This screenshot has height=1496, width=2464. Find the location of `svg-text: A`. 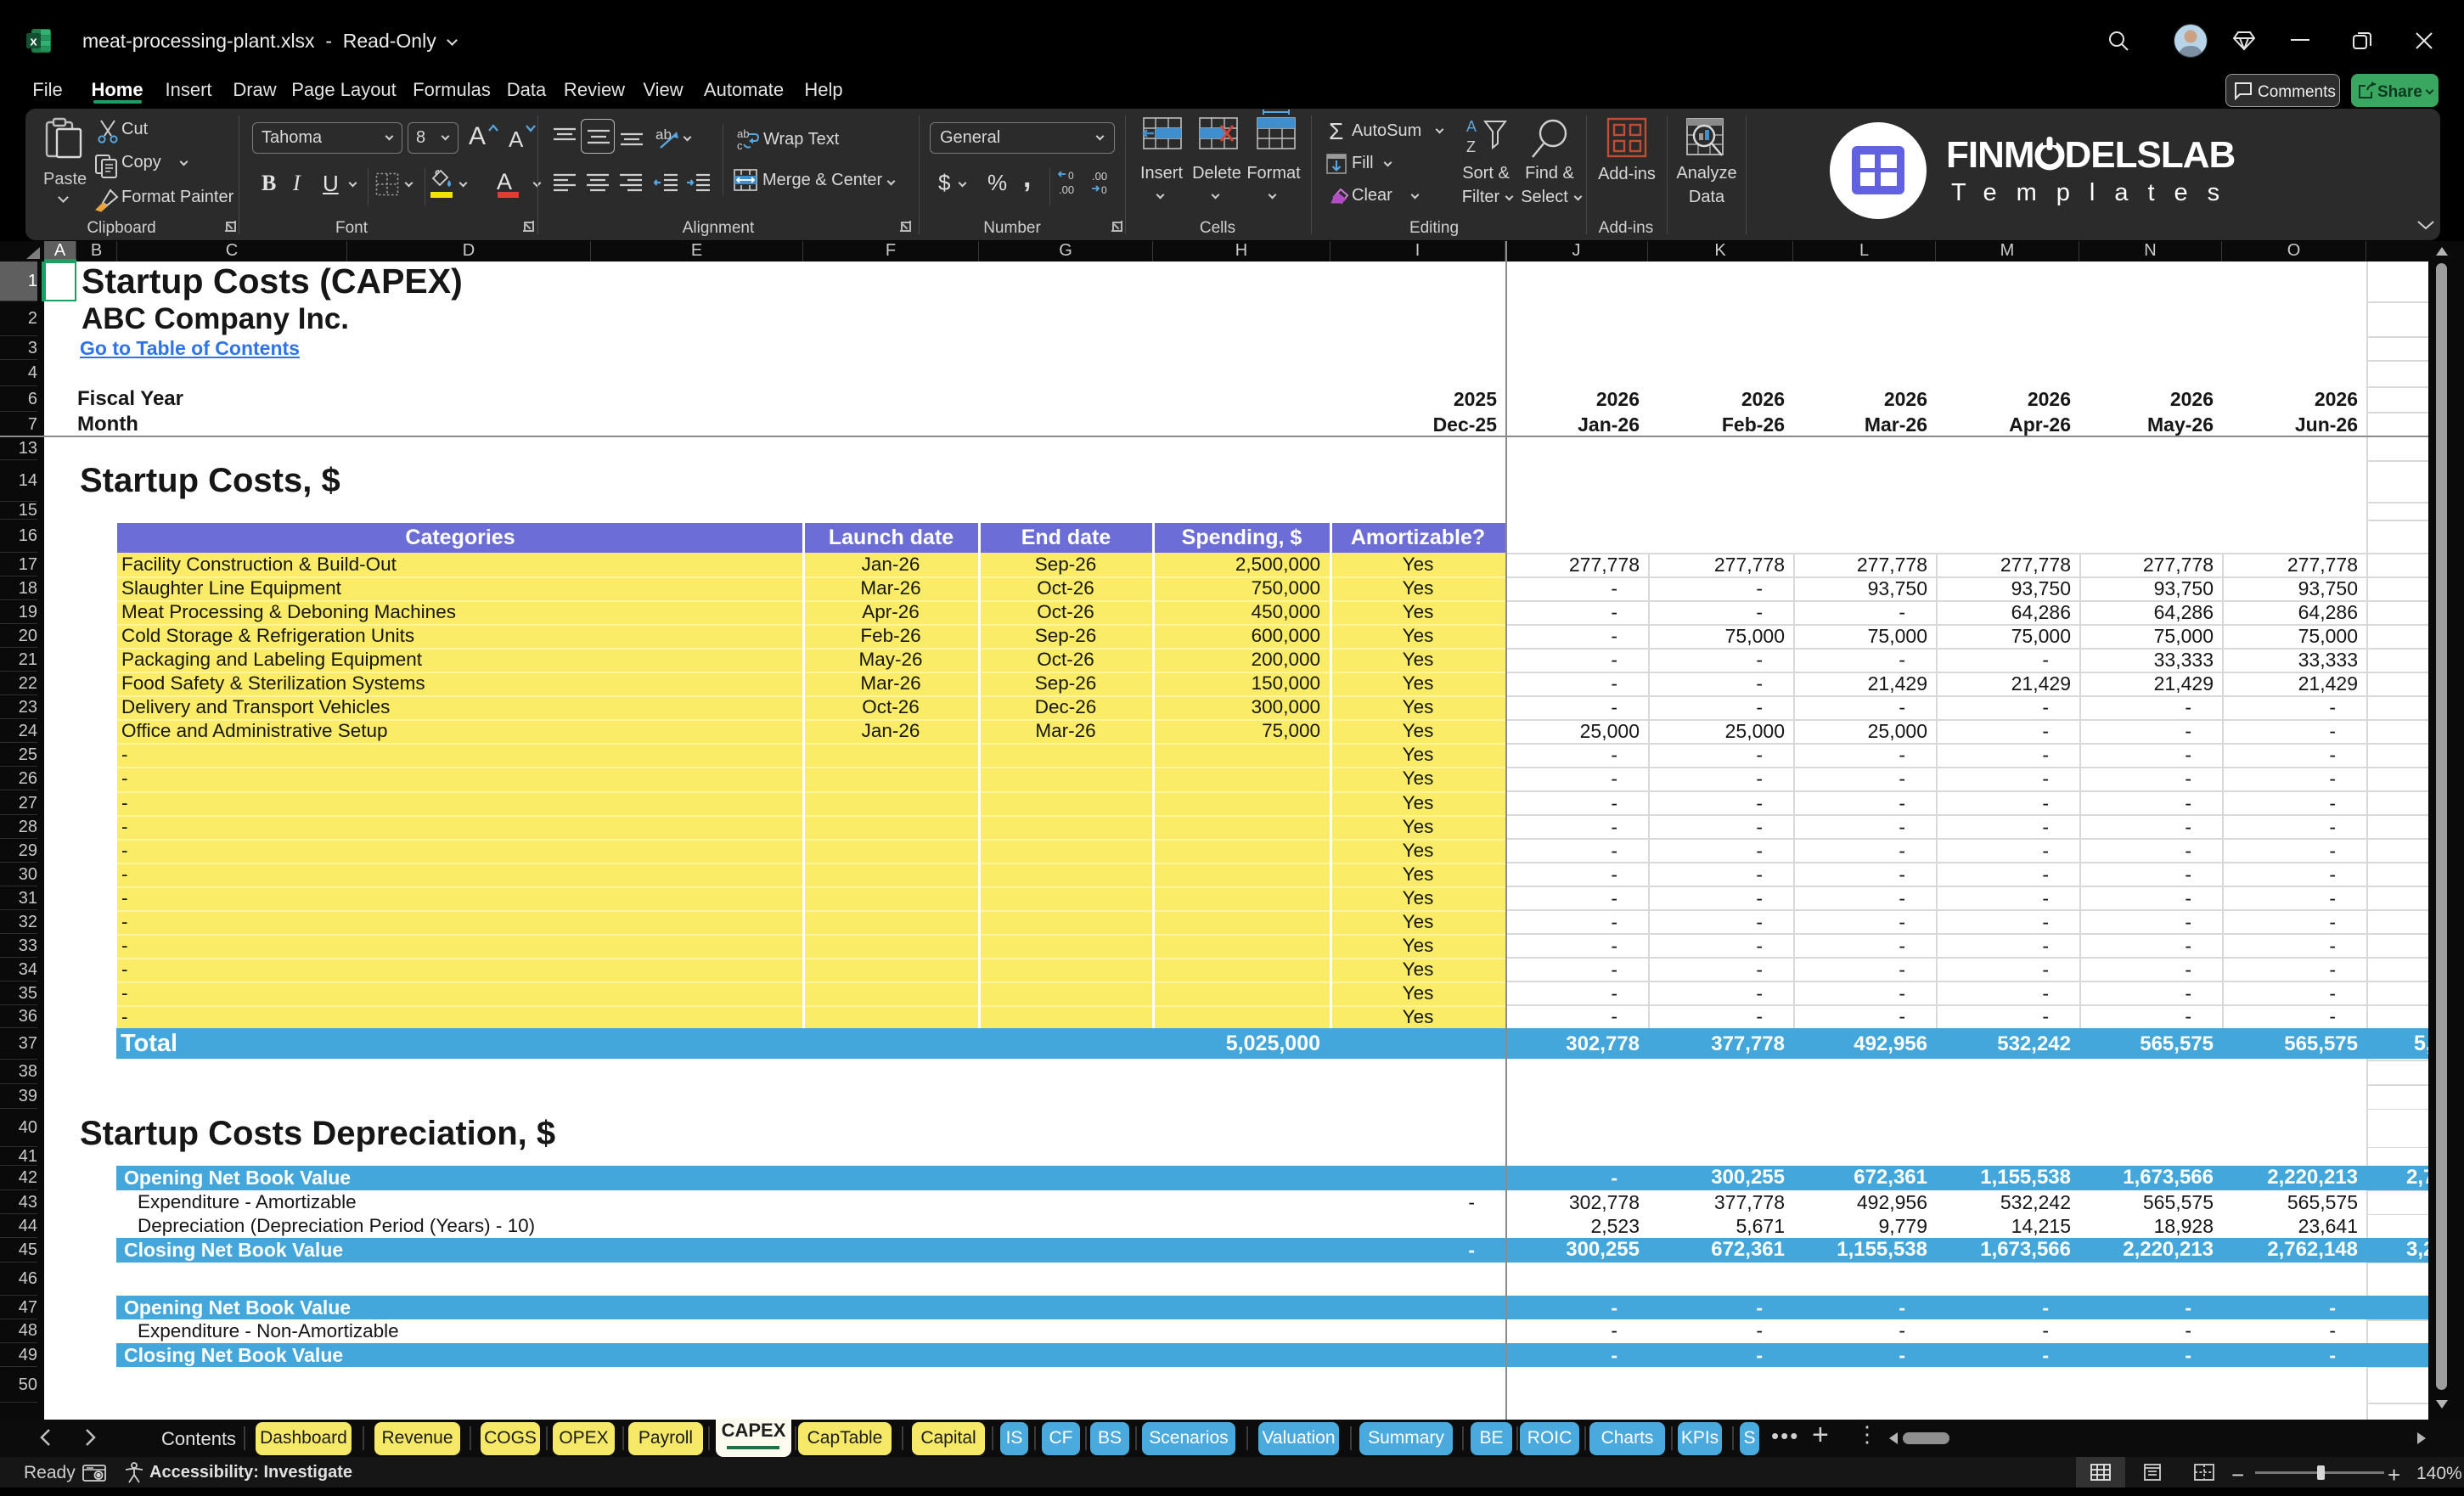

svg-text: A is located at coordinates (1471, 126).